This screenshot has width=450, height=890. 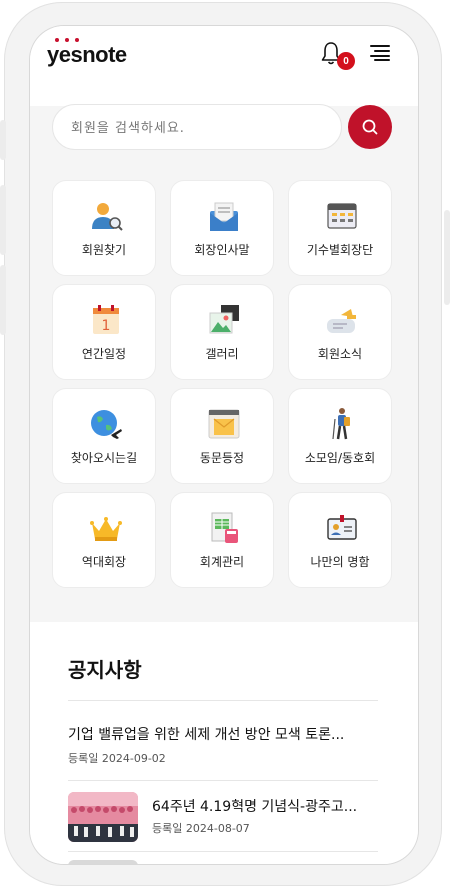 I want to click on menu-tile-past-presidents: 역대회장, so click(x=104, y=540).